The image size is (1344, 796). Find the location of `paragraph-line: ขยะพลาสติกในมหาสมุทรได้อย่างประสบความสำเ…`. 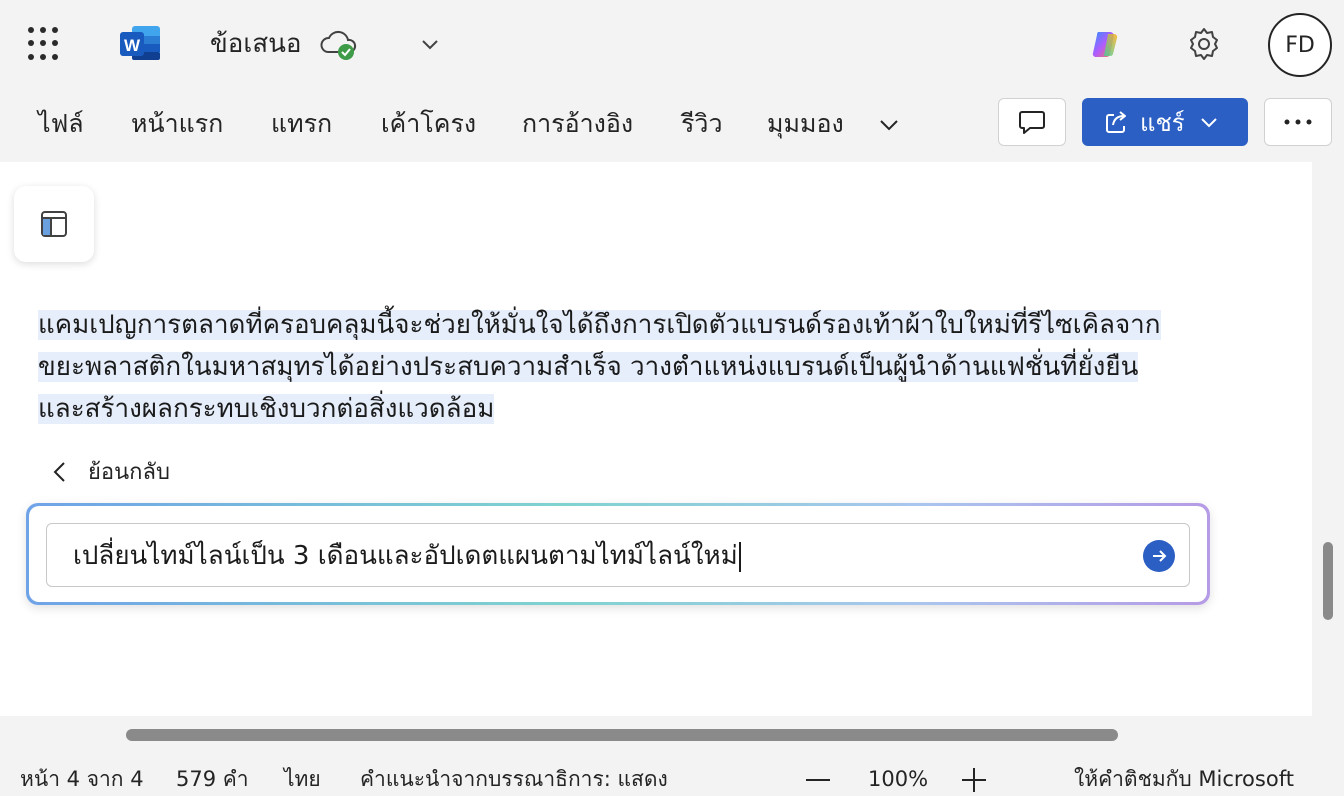

paragraph-line: ขยะพลาสติกในมหาสมุทรได้อย่างประสบความสำเ… is located at coordinates (658, 367).